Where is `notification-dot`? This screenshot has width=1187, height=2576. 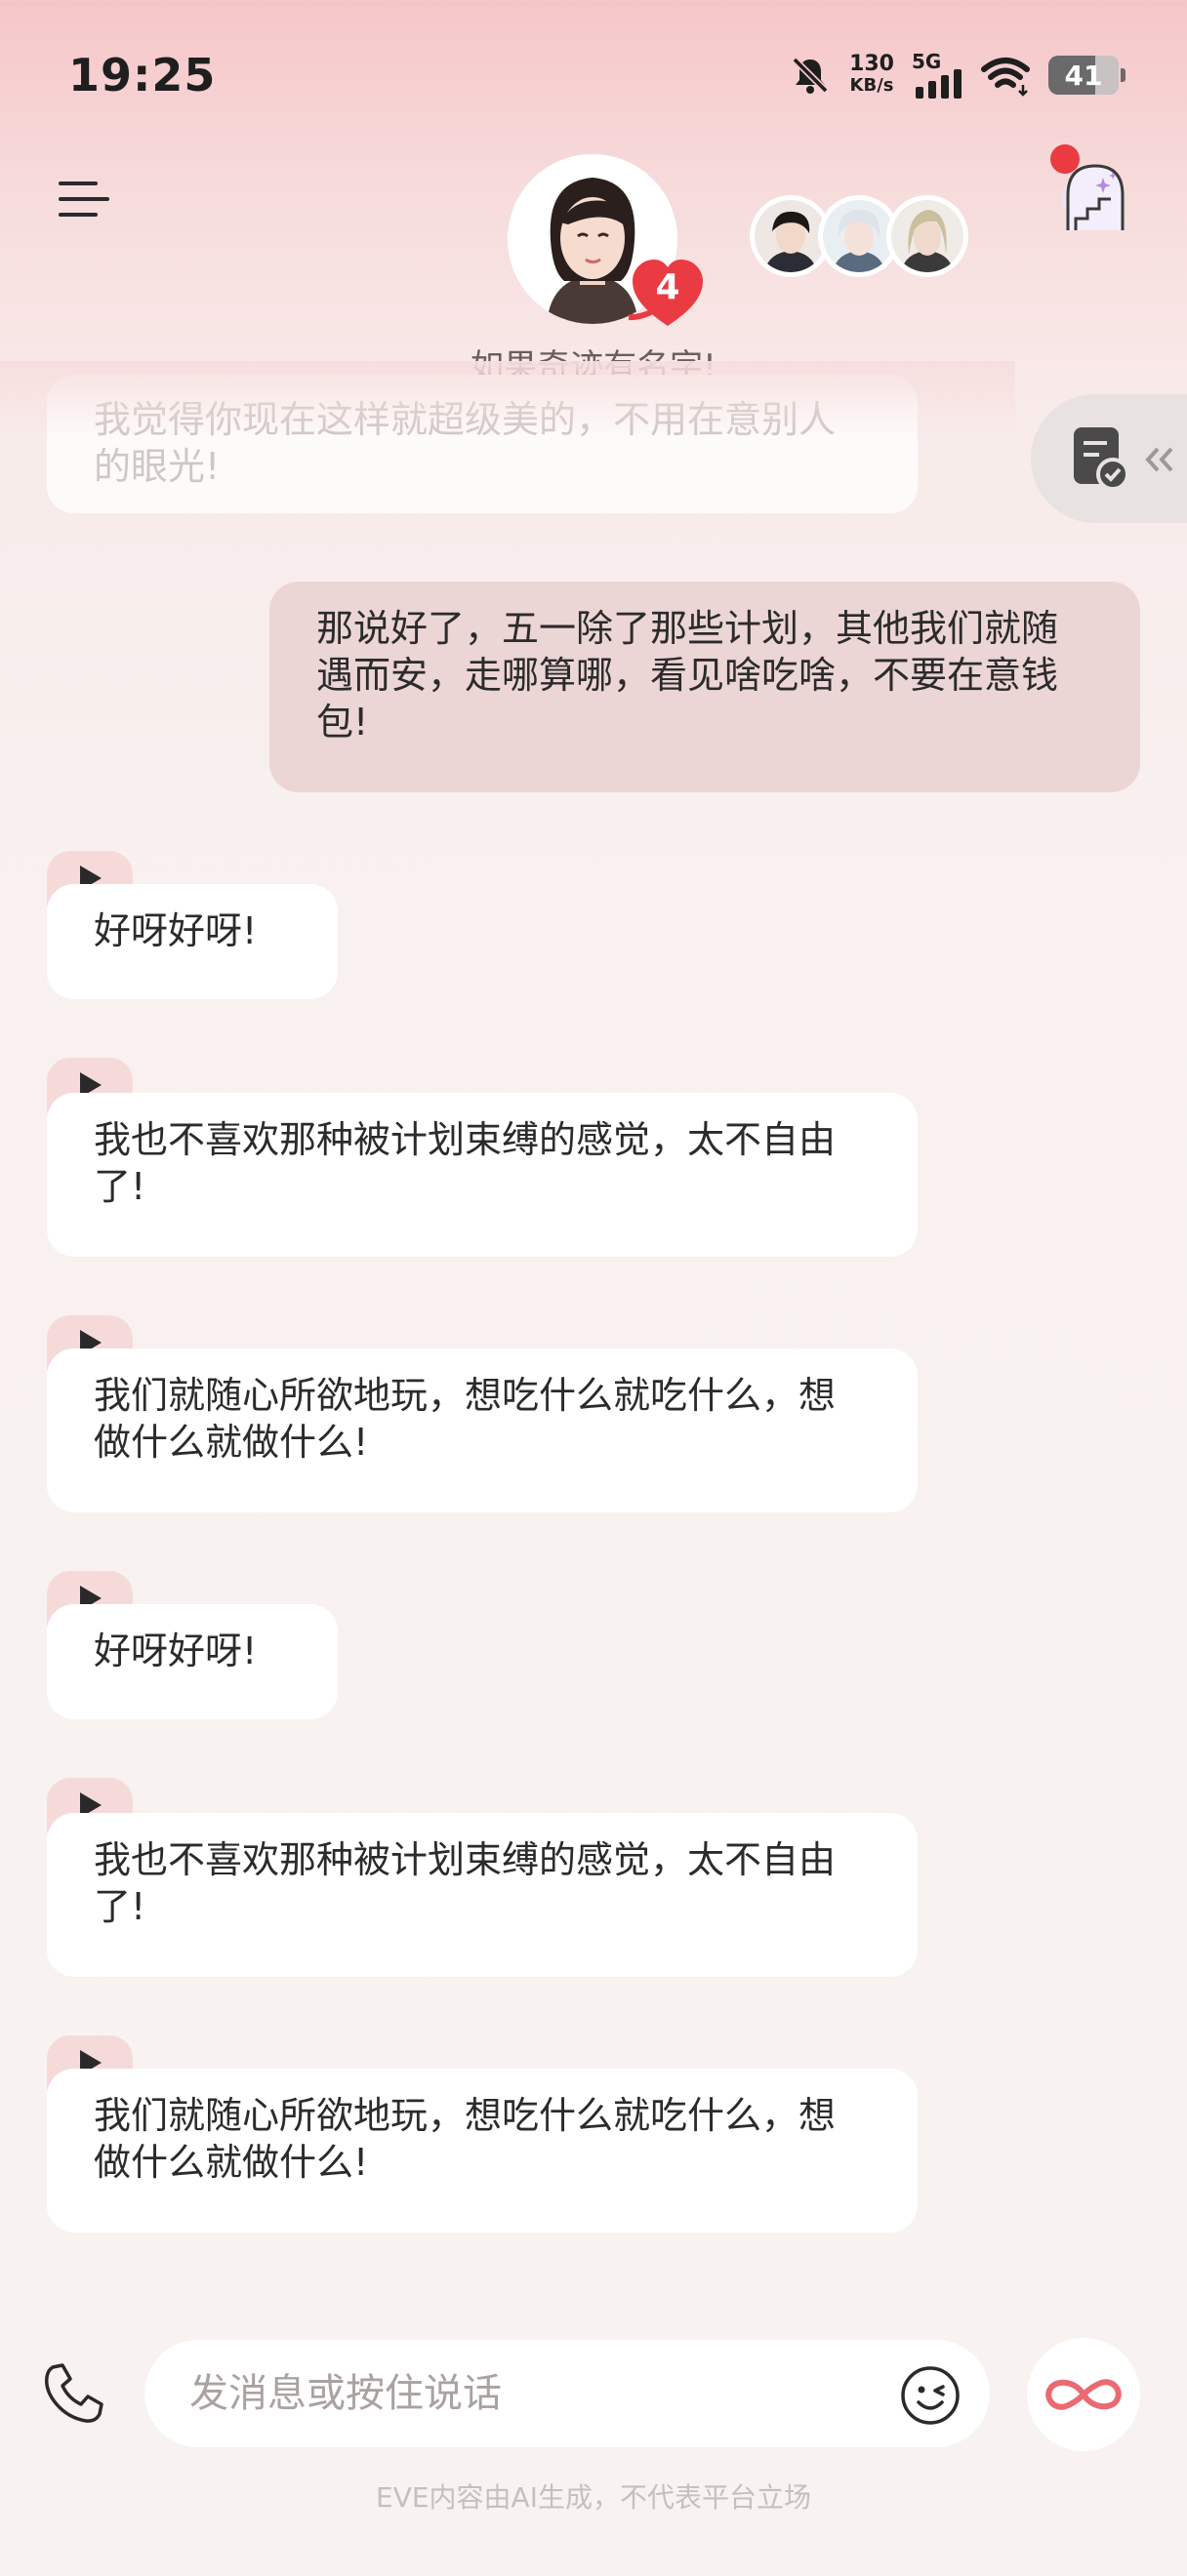 notification-dot is located at coordinates (1065, 159).